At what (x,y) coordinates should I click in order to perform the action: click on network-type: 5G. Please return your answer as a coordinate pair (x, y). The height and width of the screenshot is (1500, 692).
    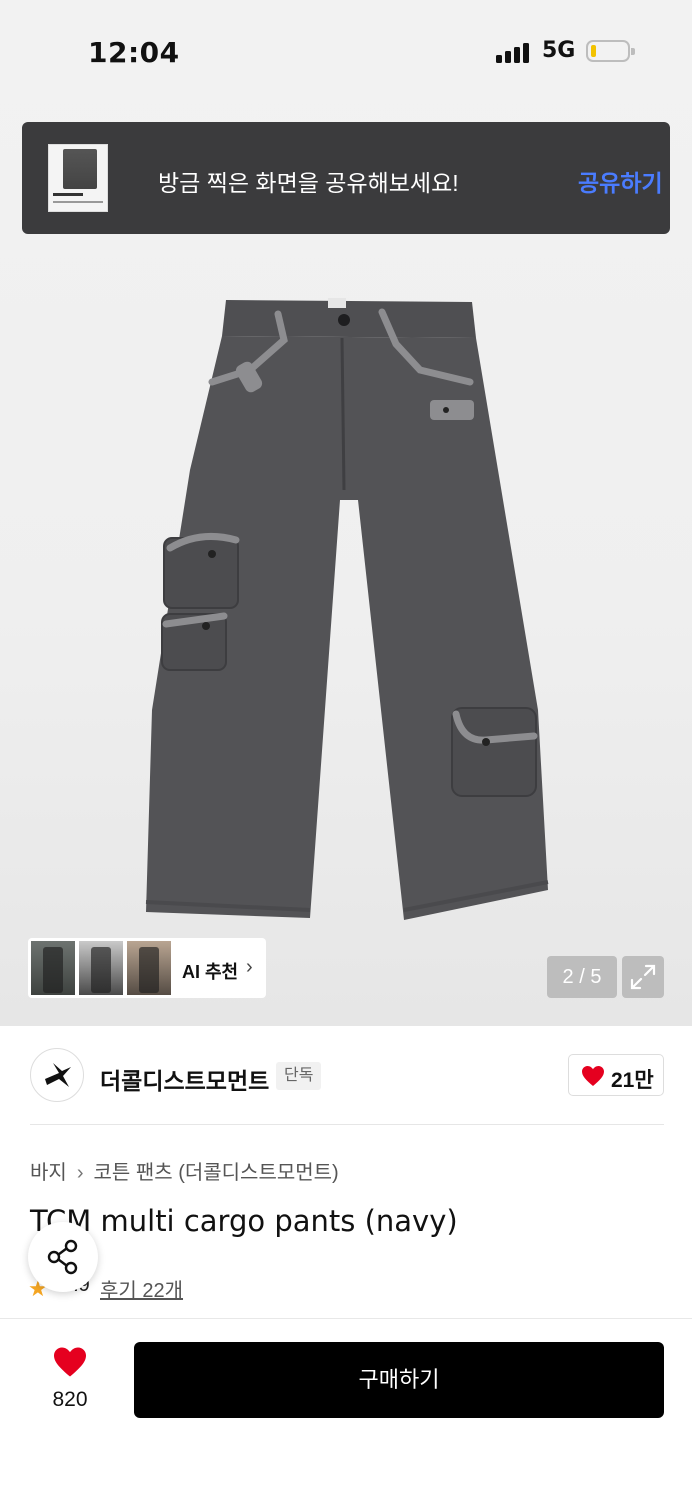
    Looking at the image, I should click on (559, 50).